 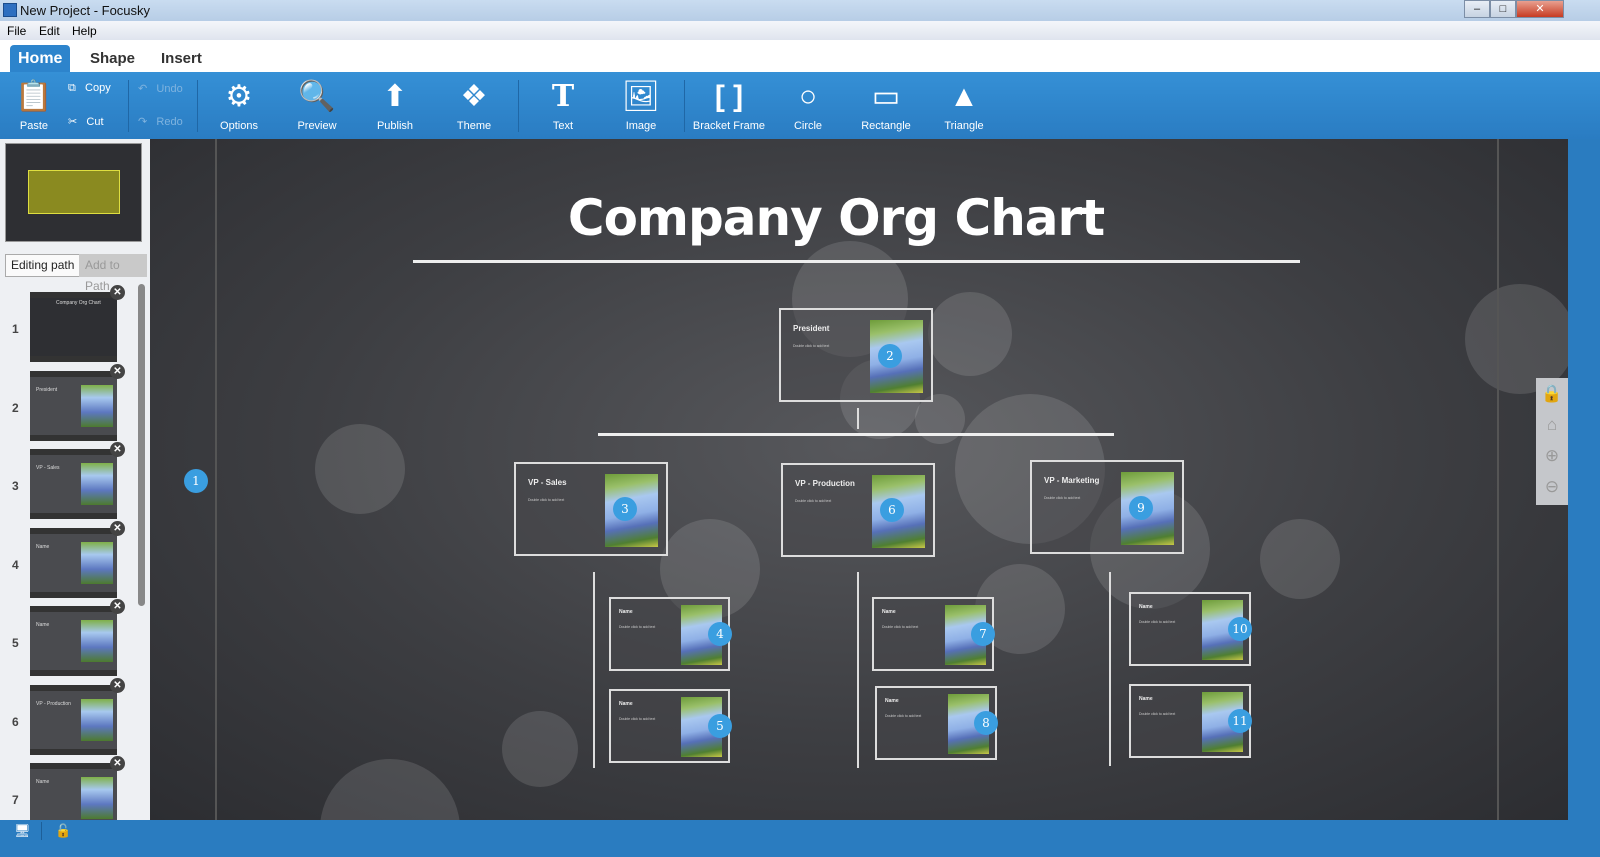 What do you see at coordinates (1071, 480) in the screenshot?
I see `card-title: VP - Marketing` at bounding box center [1071, 480].